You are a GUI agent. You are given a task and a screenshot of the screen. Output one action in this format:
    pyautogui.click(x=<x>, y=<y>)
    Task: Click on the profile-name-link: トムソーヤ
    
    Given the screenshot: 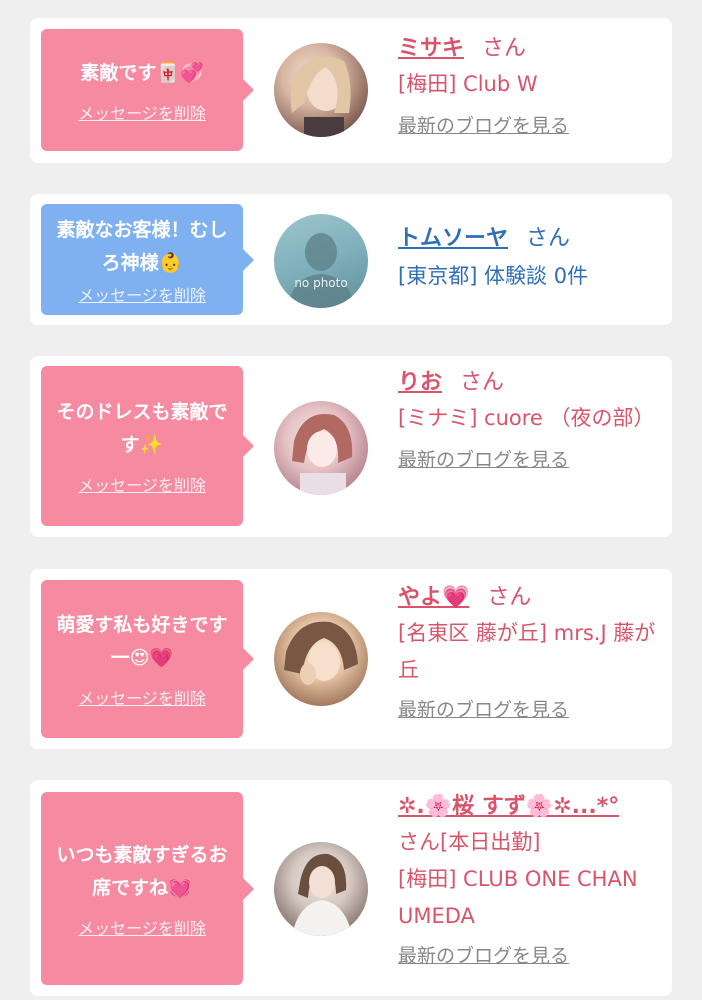 What is the action you would take?
    pyautogui.click(x=453, y=238)
    